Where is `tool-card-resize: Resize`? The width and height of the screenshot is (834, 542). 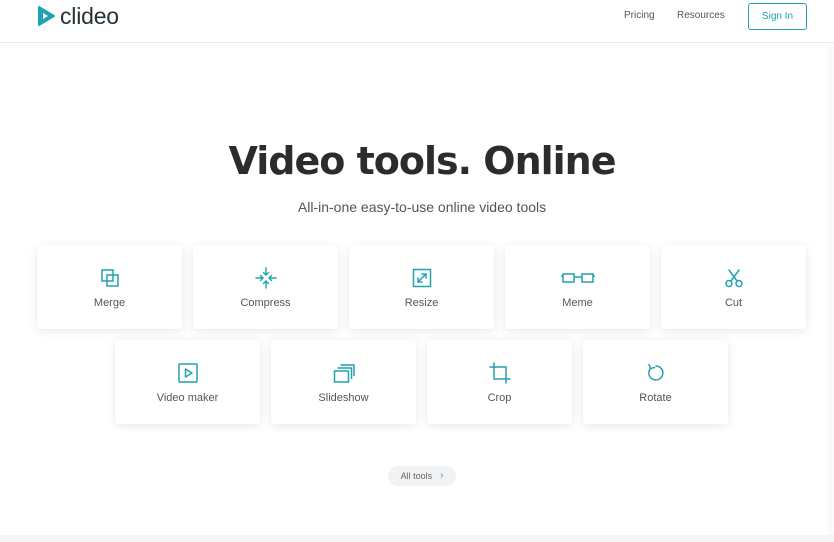
tool-card-resize: Resize is located at coordinates (421, 287).